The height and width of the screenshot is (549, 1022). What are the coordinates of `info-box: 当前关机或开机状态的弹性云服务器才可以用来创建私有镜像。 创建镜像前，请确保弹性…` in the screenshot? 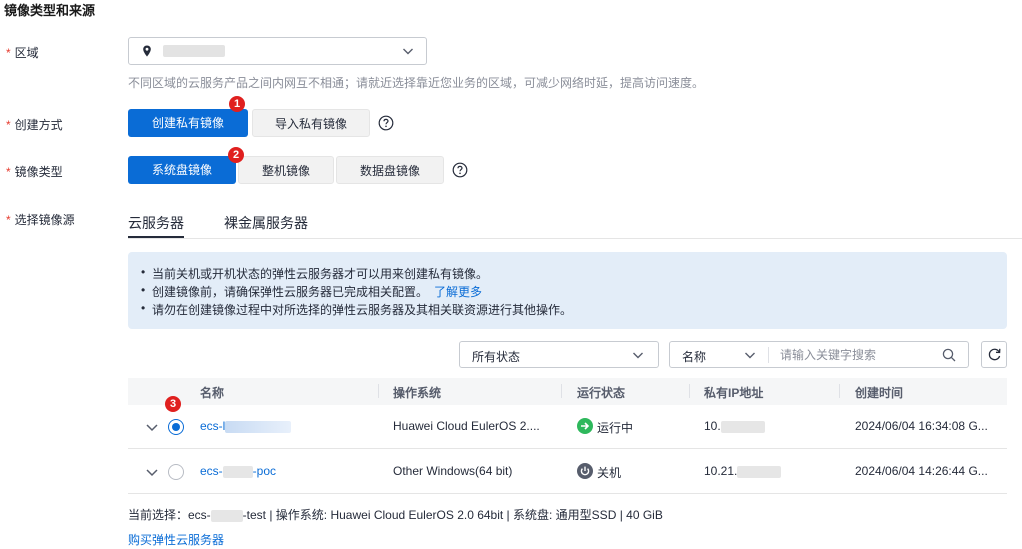 It's located at (567, 290).